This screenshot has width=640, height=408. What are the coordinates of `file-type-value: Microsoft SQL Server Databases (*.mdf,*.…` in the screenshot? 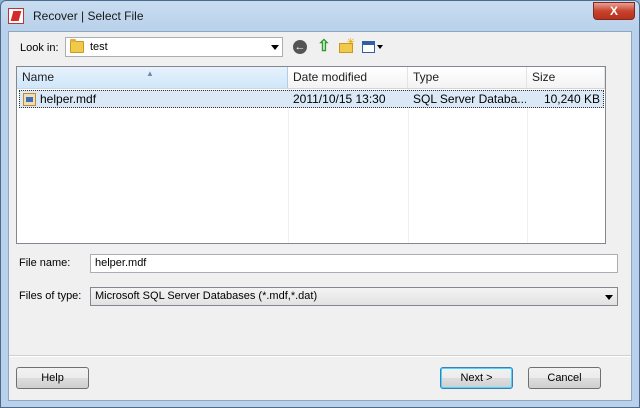 It's located at (206, 296).